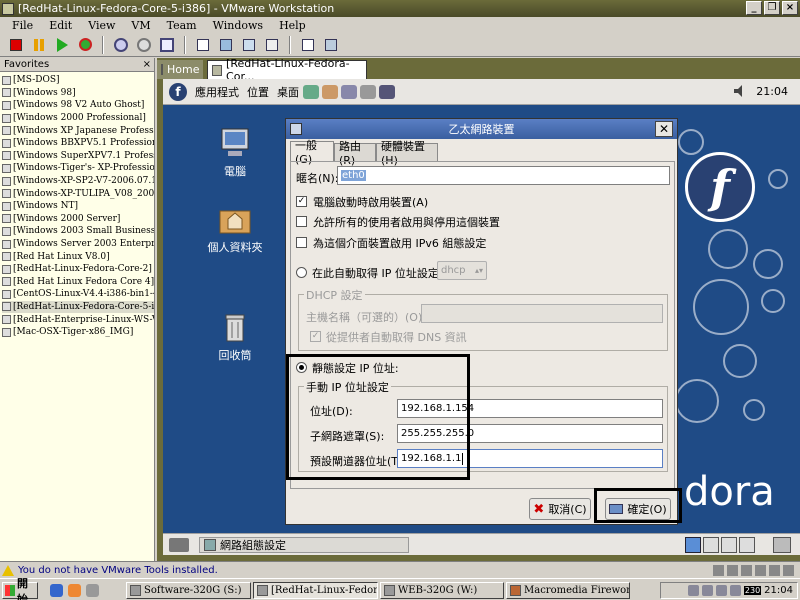 The width and height of the screenshot is (800, 600). I want to click on favorite-item-selected: [RedHat-Linux-Fedora-Core-5-i386, so click(78, 307).